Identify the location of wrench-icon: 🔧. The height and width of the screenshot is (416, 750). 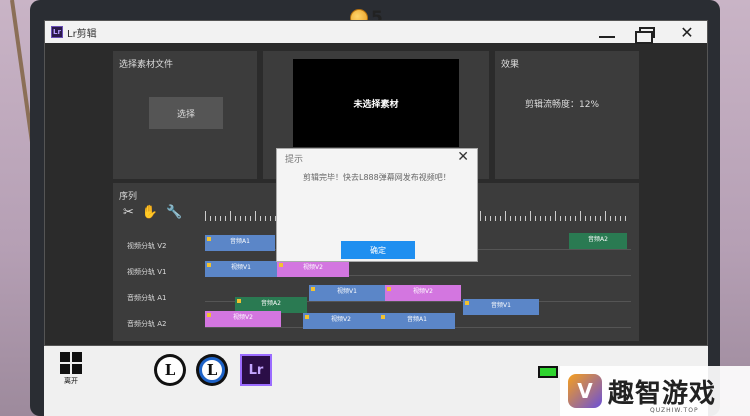
(174, 212).